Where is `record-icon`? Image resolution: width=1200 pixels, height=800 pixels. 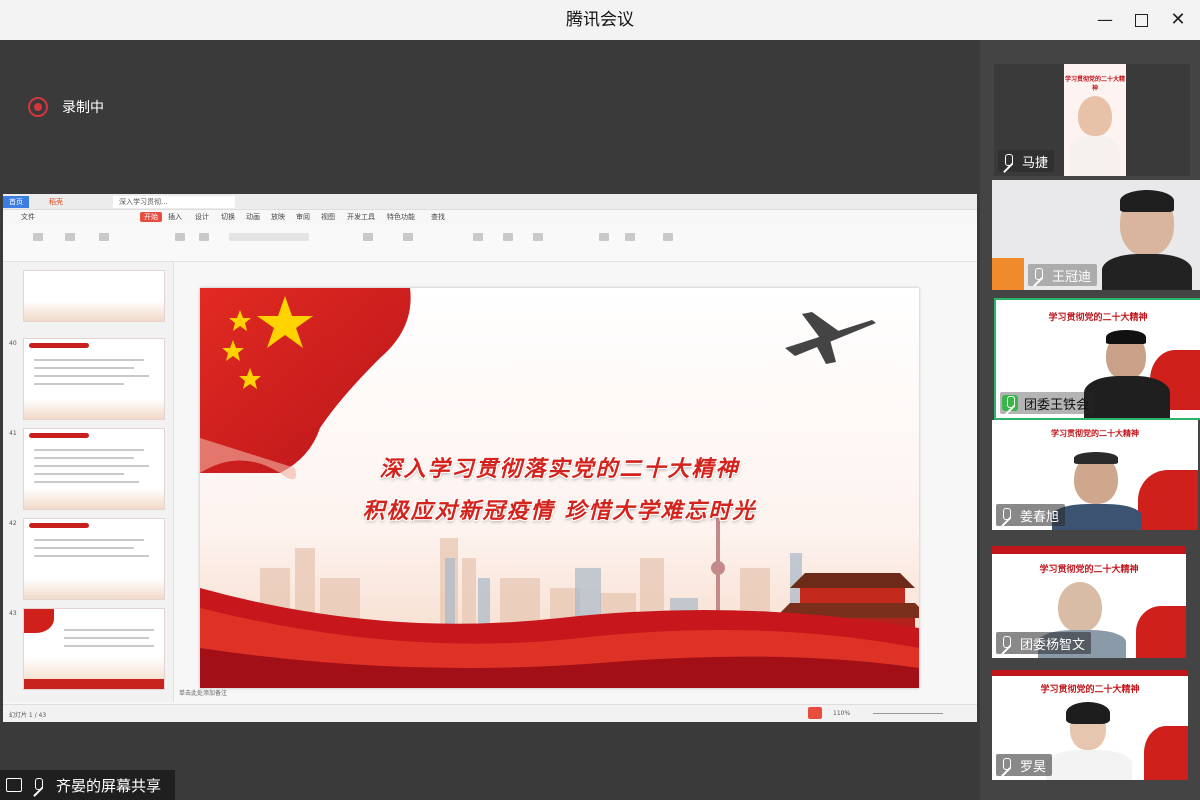
record-icon is located at coordinates (38, 107).